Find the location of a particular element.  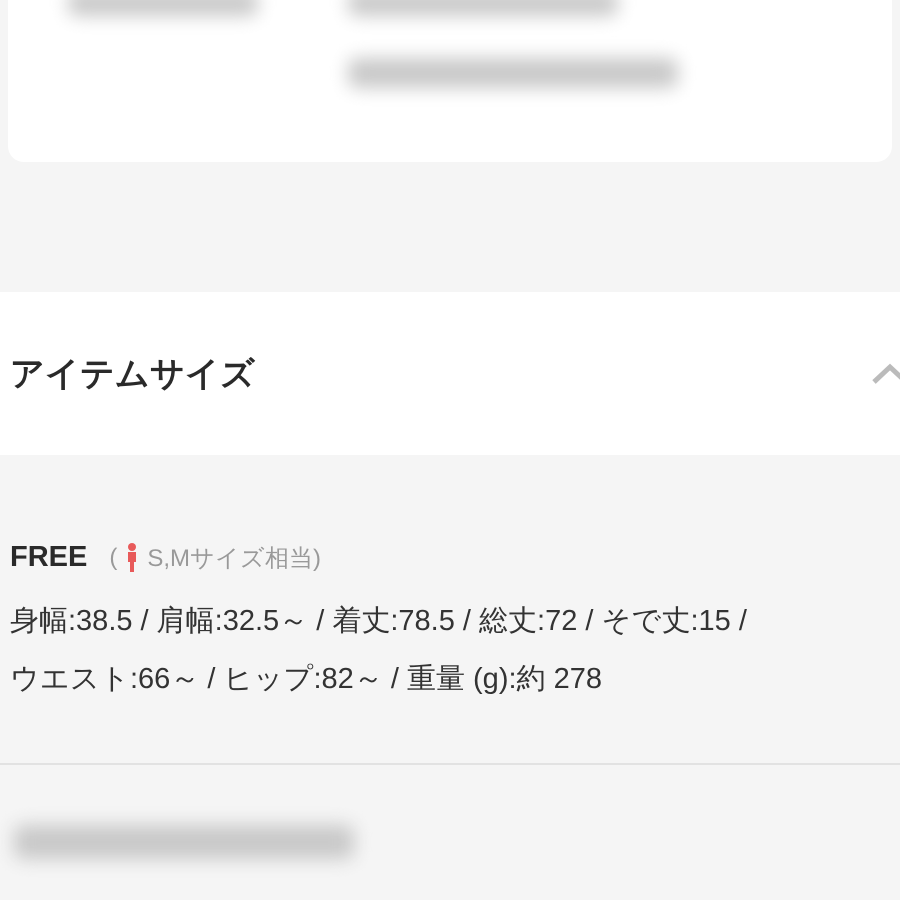

size-spec-text: 身幅:38.5 / 肩幅:32.5～ / 着丈:78.5 / 総丈:72 / そで丈:15 / is located at coordinates (379, 621).